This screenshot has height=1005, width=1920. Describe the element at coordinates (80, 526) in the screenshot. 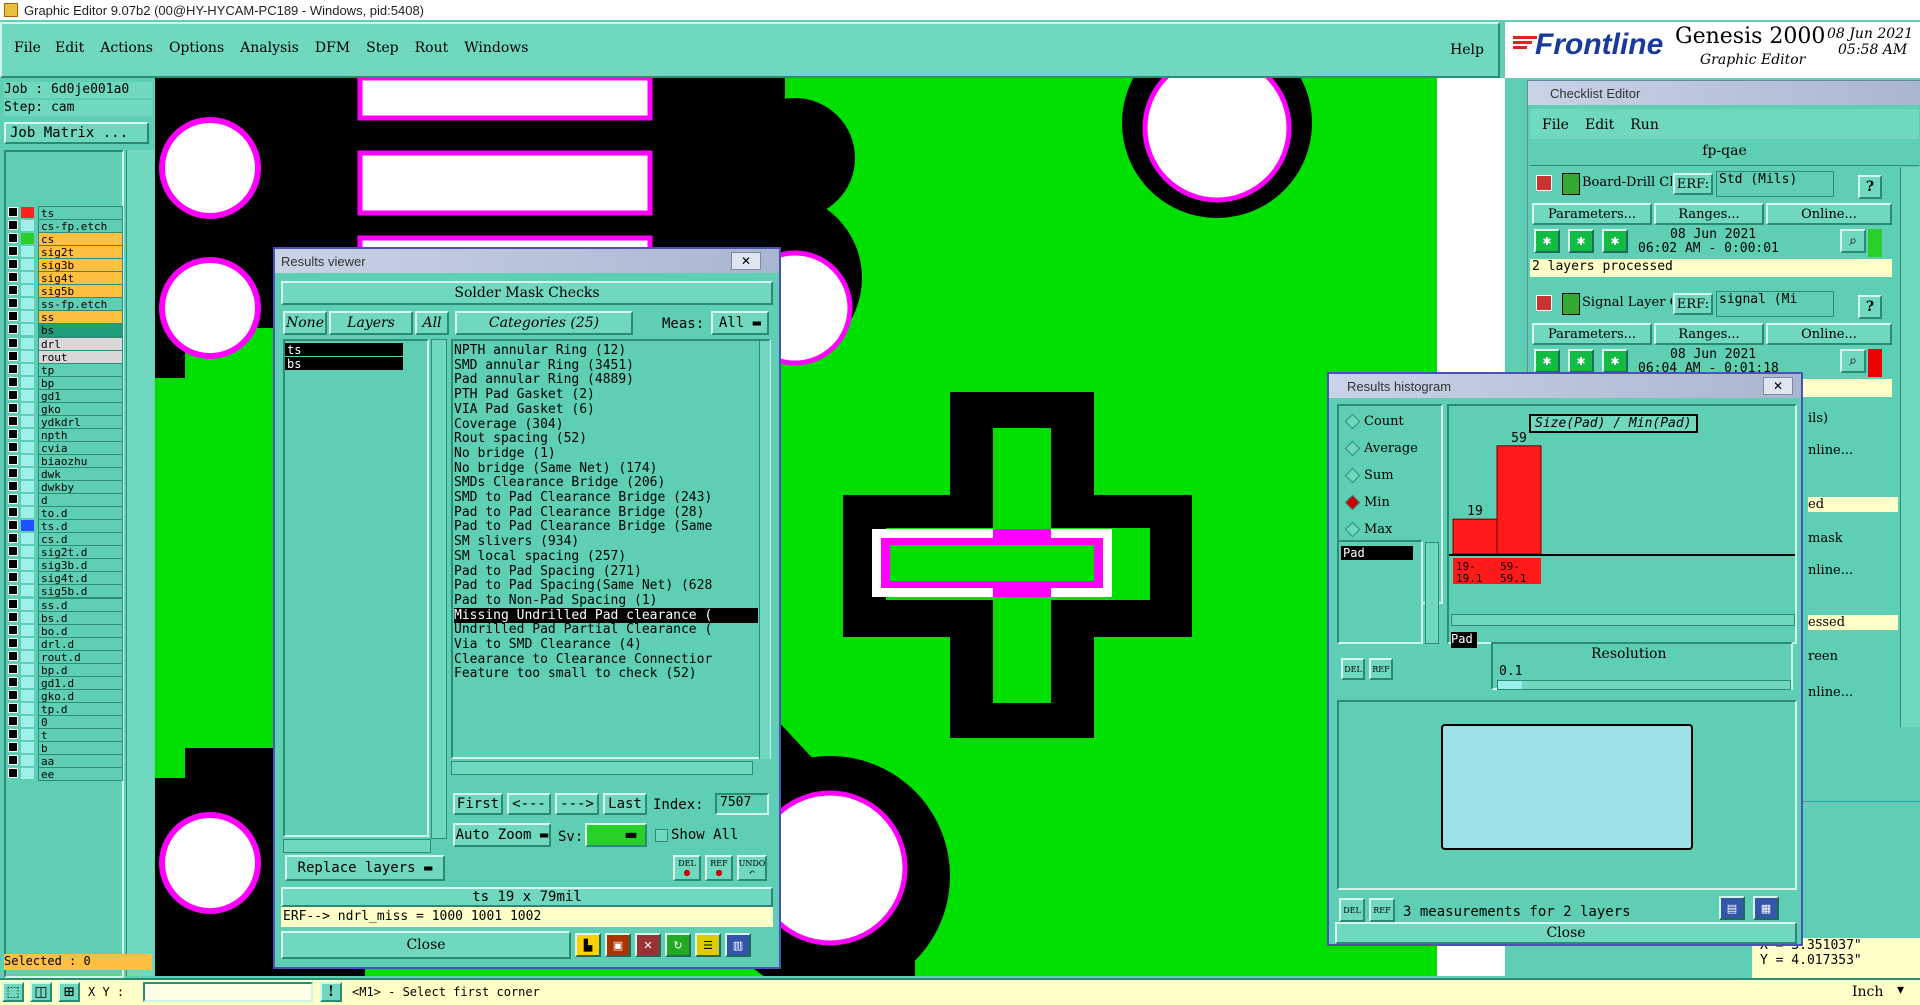

I see `layer-name: ts.d` at that location.